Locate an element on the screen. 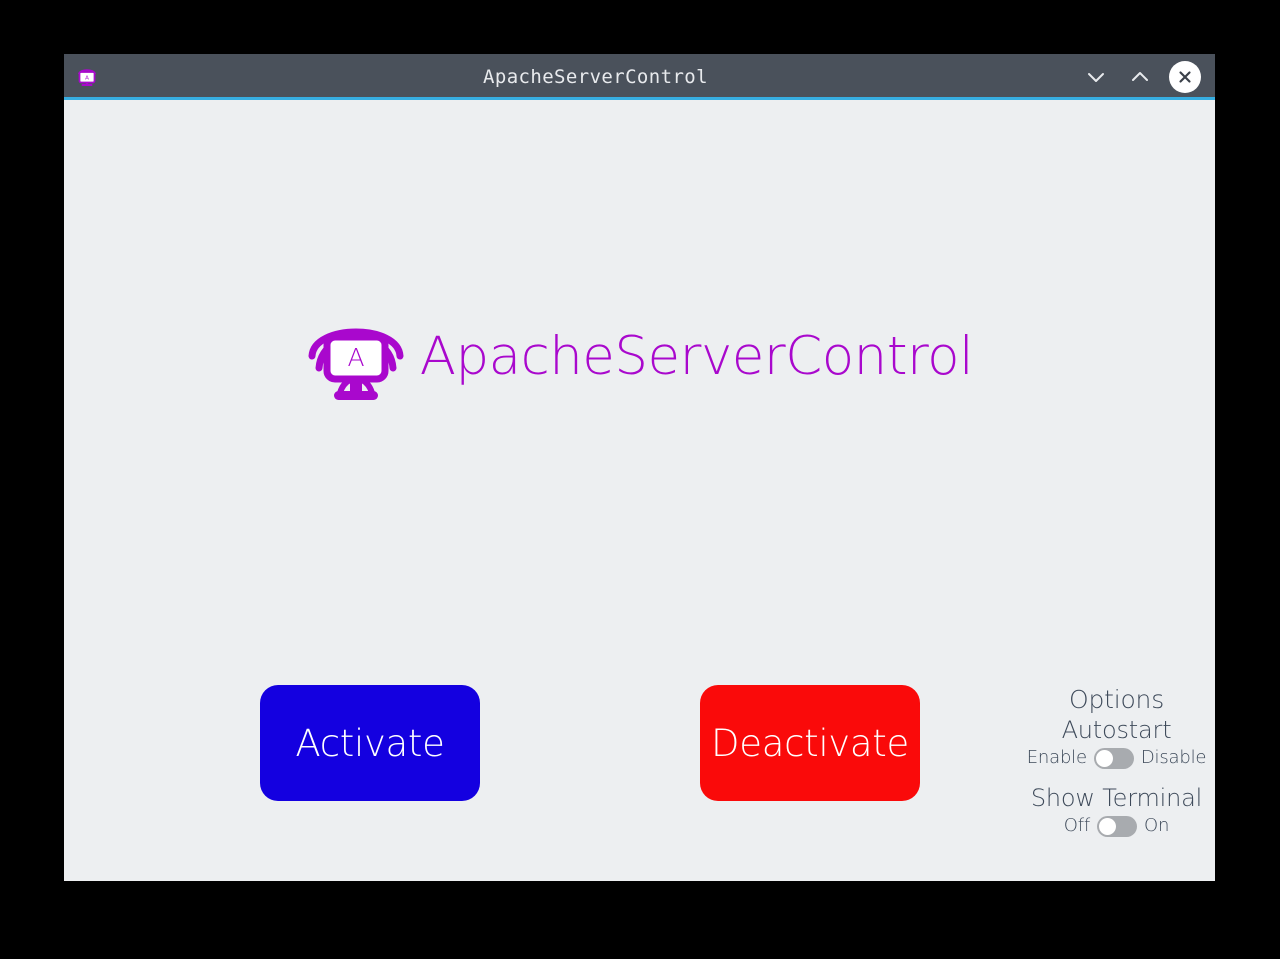 The width and height of the screenshot is (1280, 959). minimize-button is located at coordinates (1096, 77).